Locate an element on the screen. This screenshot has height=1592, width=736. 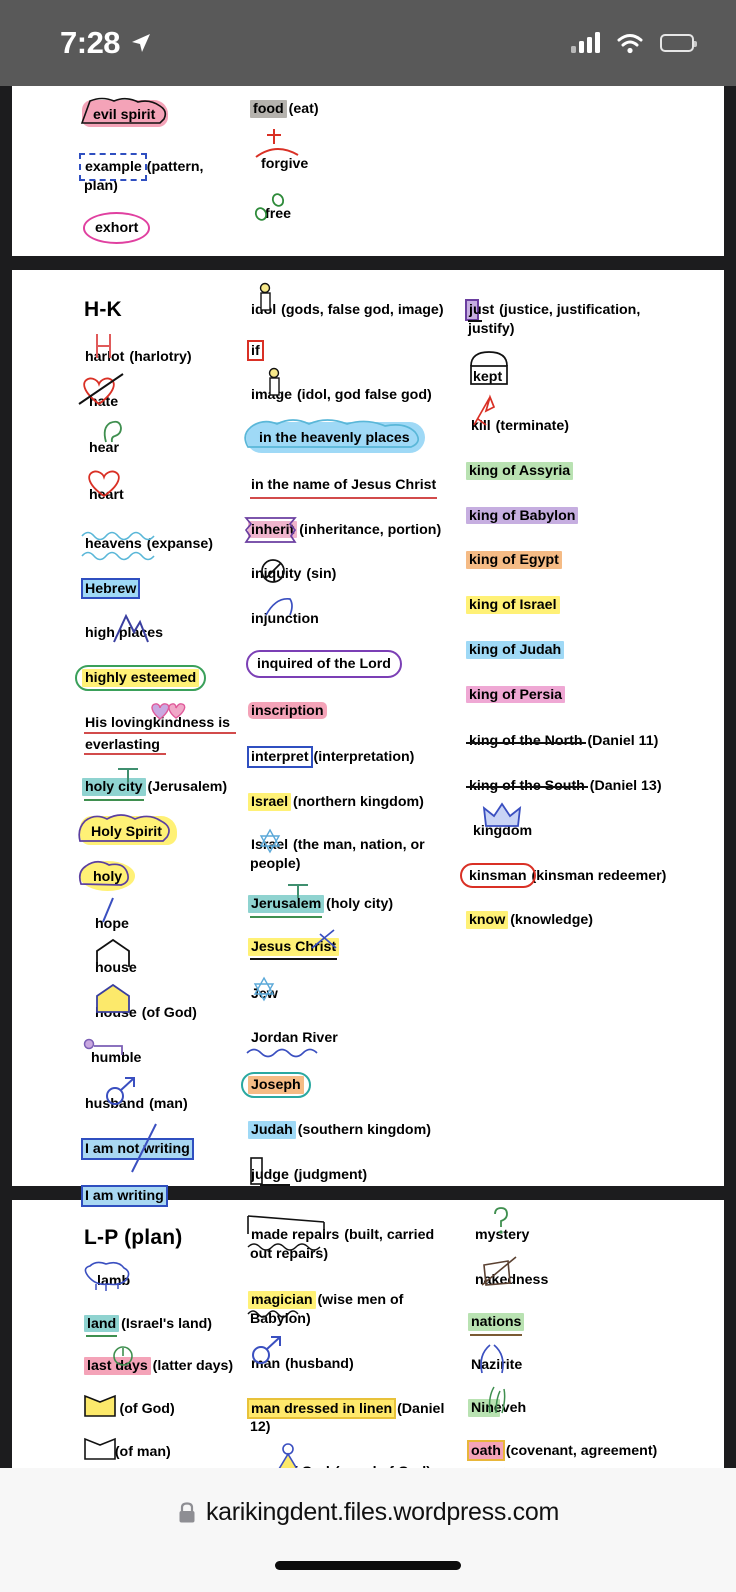
glossary-entry: Law (of God) is located at coordinates (159, 1407).